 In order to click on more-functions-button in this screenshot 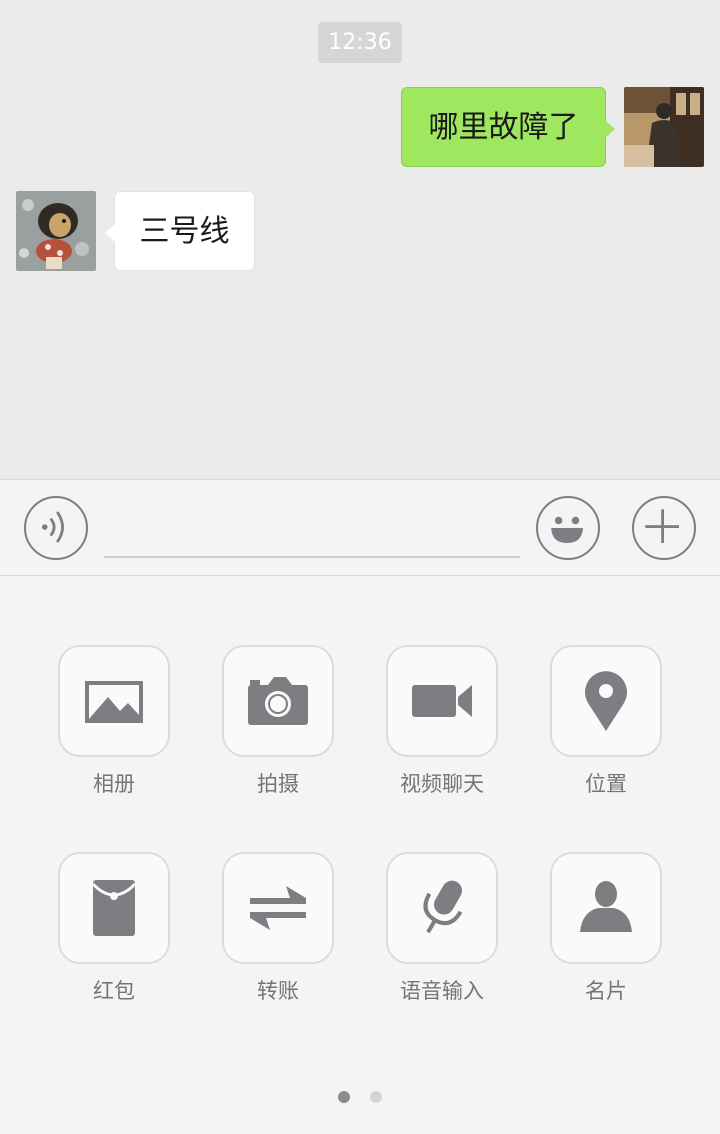, I will do `click(664, 528)`.